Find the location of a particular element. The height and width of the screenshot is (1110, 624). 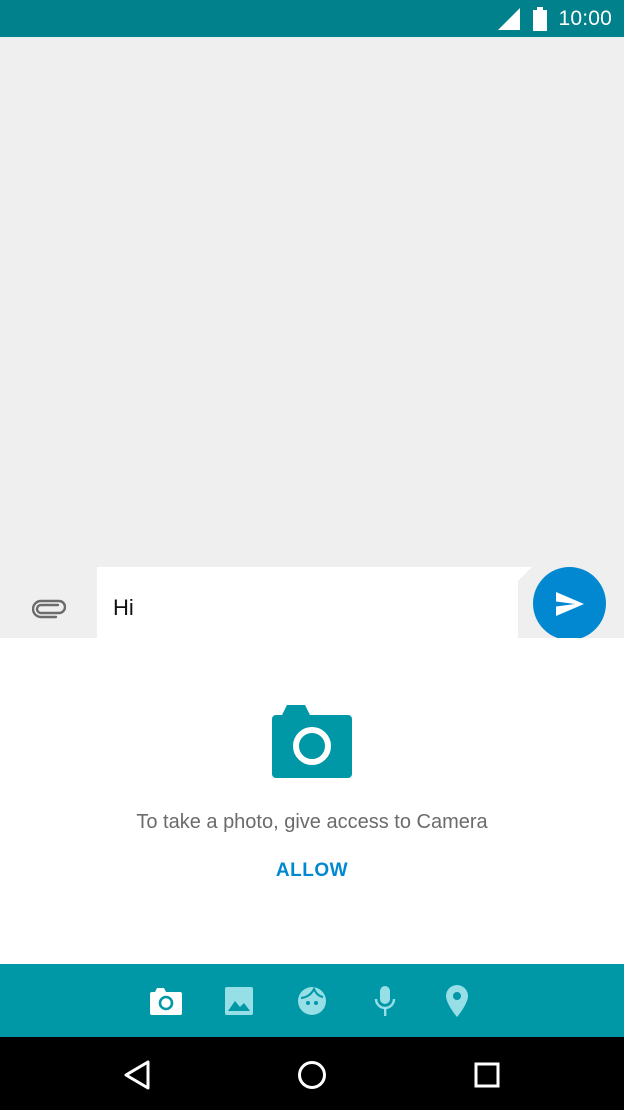

allow-button: ALLOW is located at coordinates (312, 874).